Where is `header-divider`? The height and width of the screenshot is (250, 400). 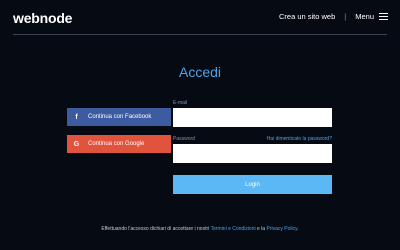 header-divider is located at coordinates (200, 34).